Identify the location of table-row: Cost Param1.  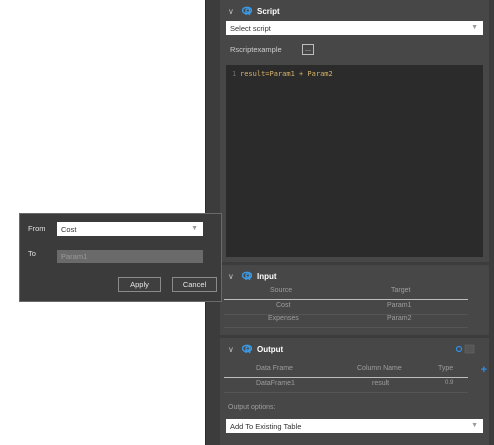
(346, 308).